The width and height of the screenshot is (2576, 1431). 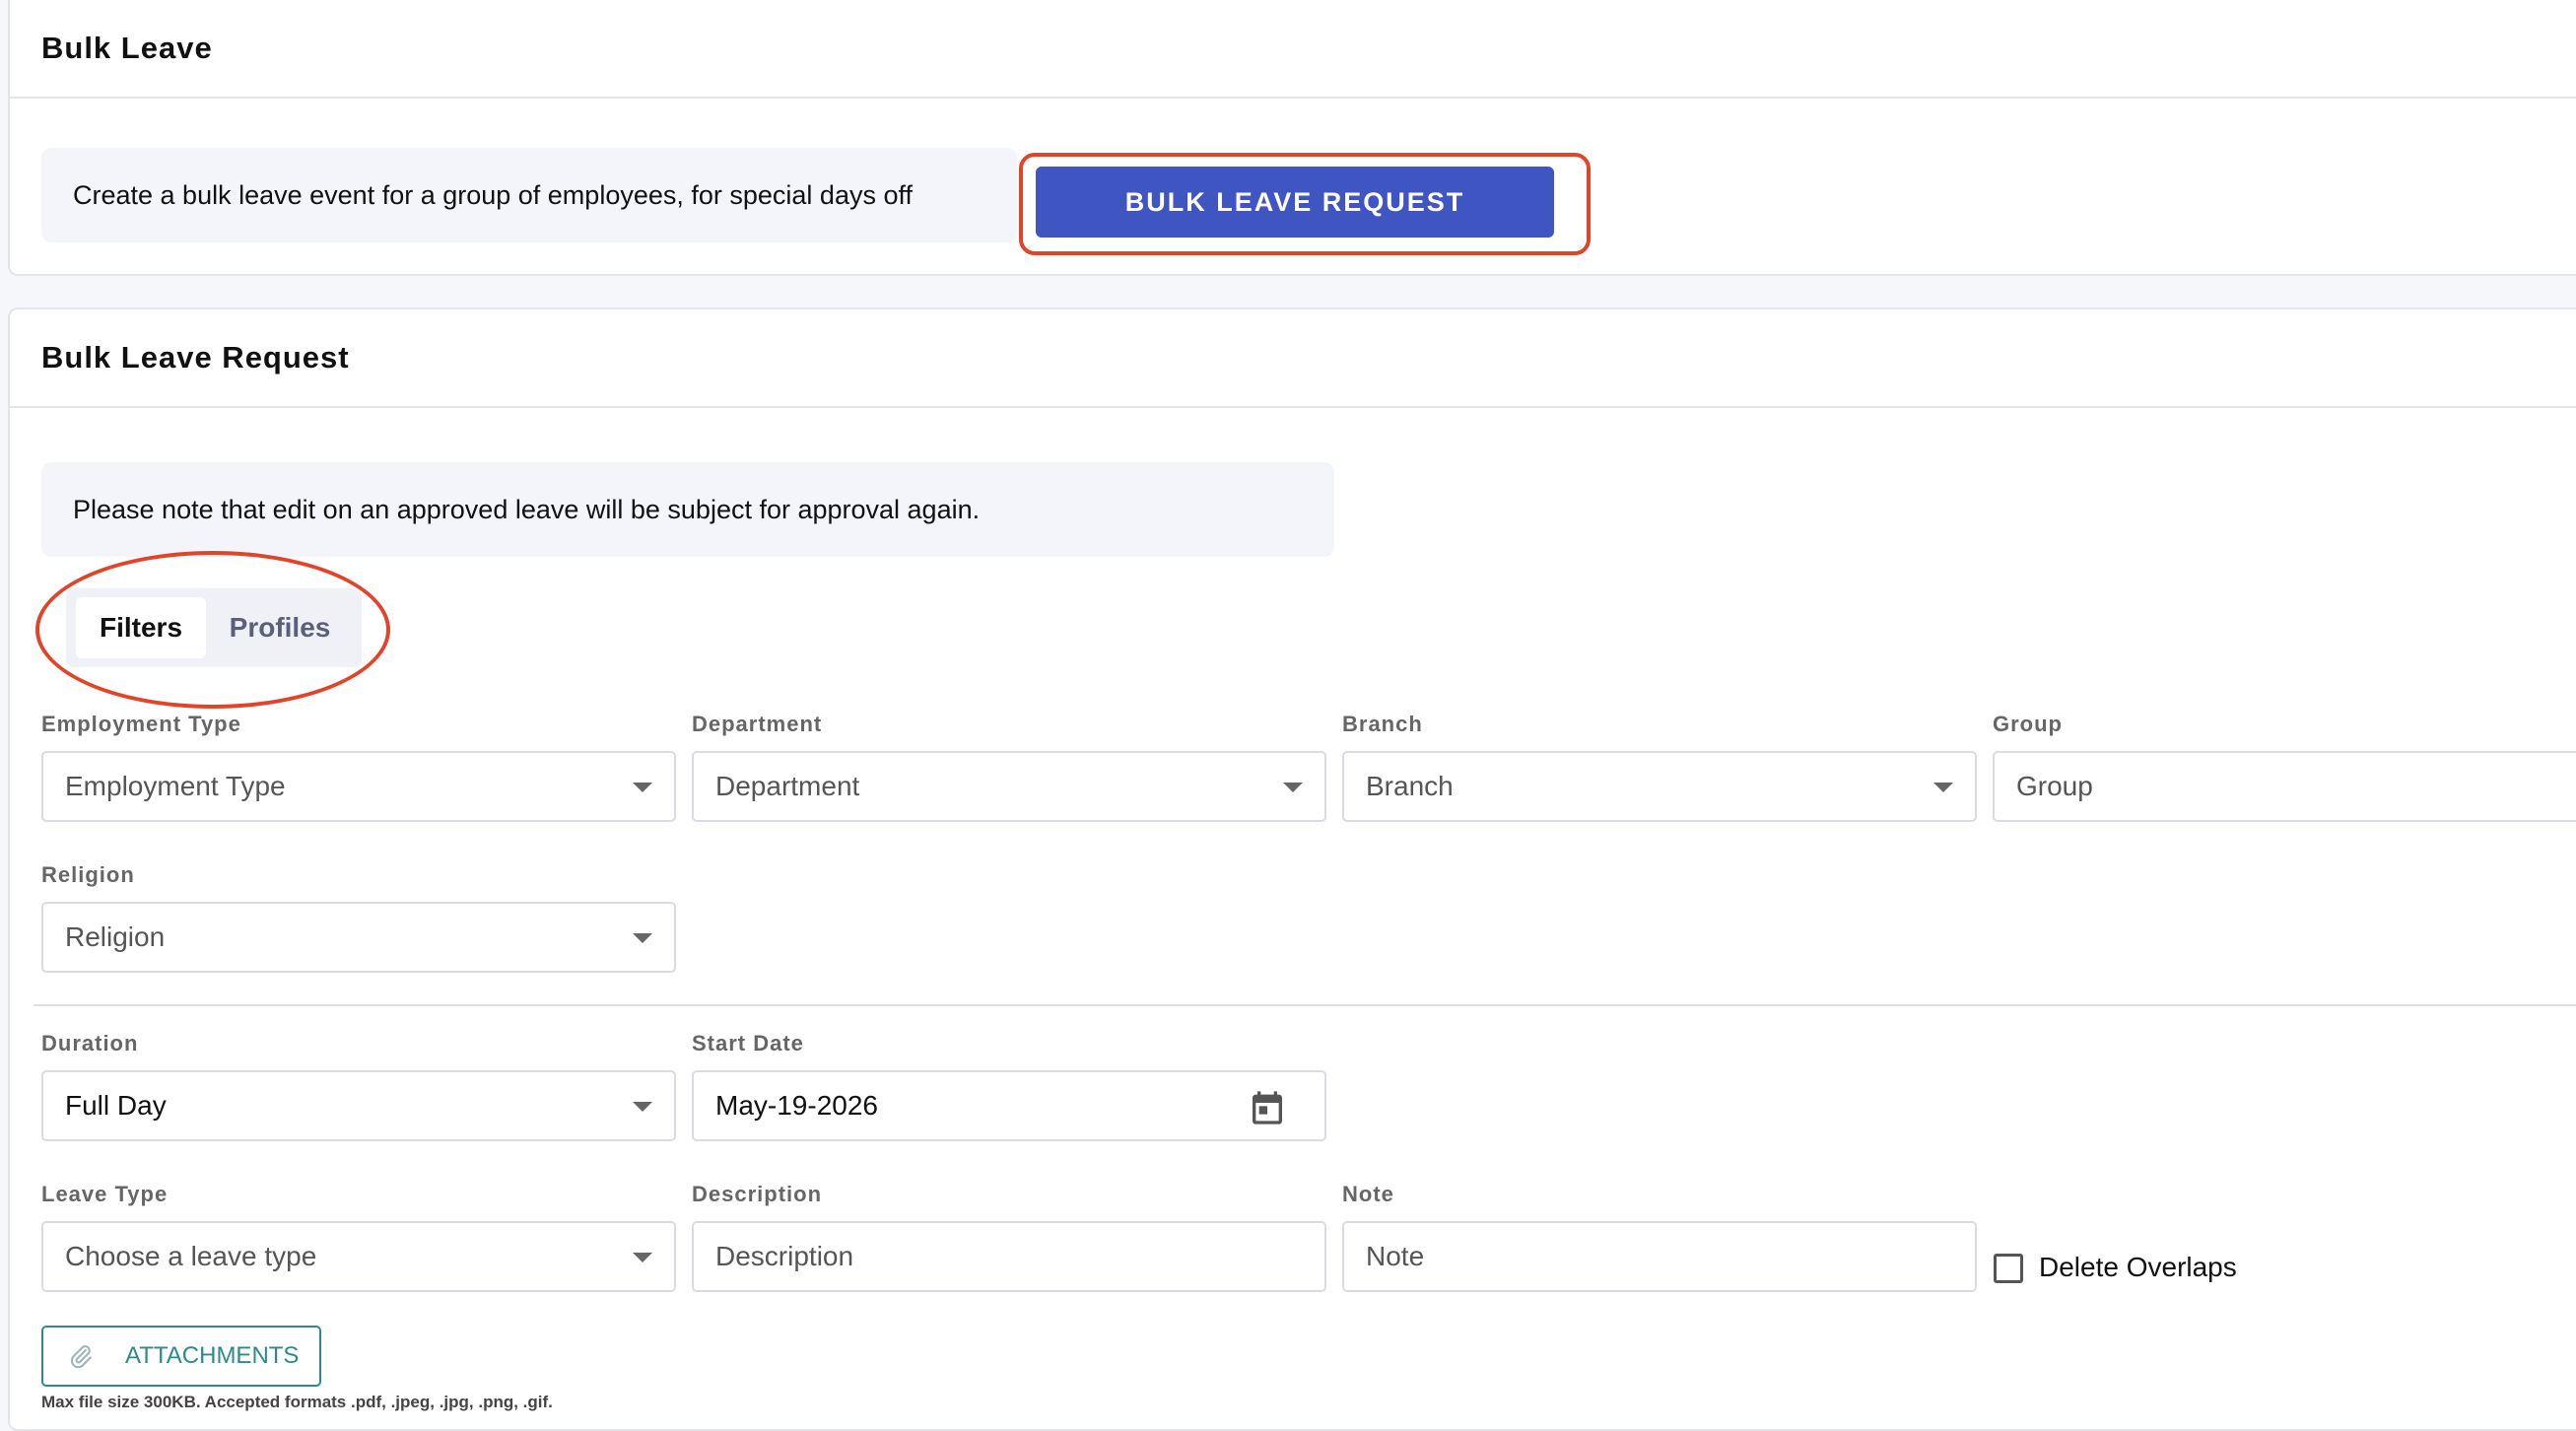 I want to click on leave-type-select: Choose a leave type, so click(x=358, y=1256).